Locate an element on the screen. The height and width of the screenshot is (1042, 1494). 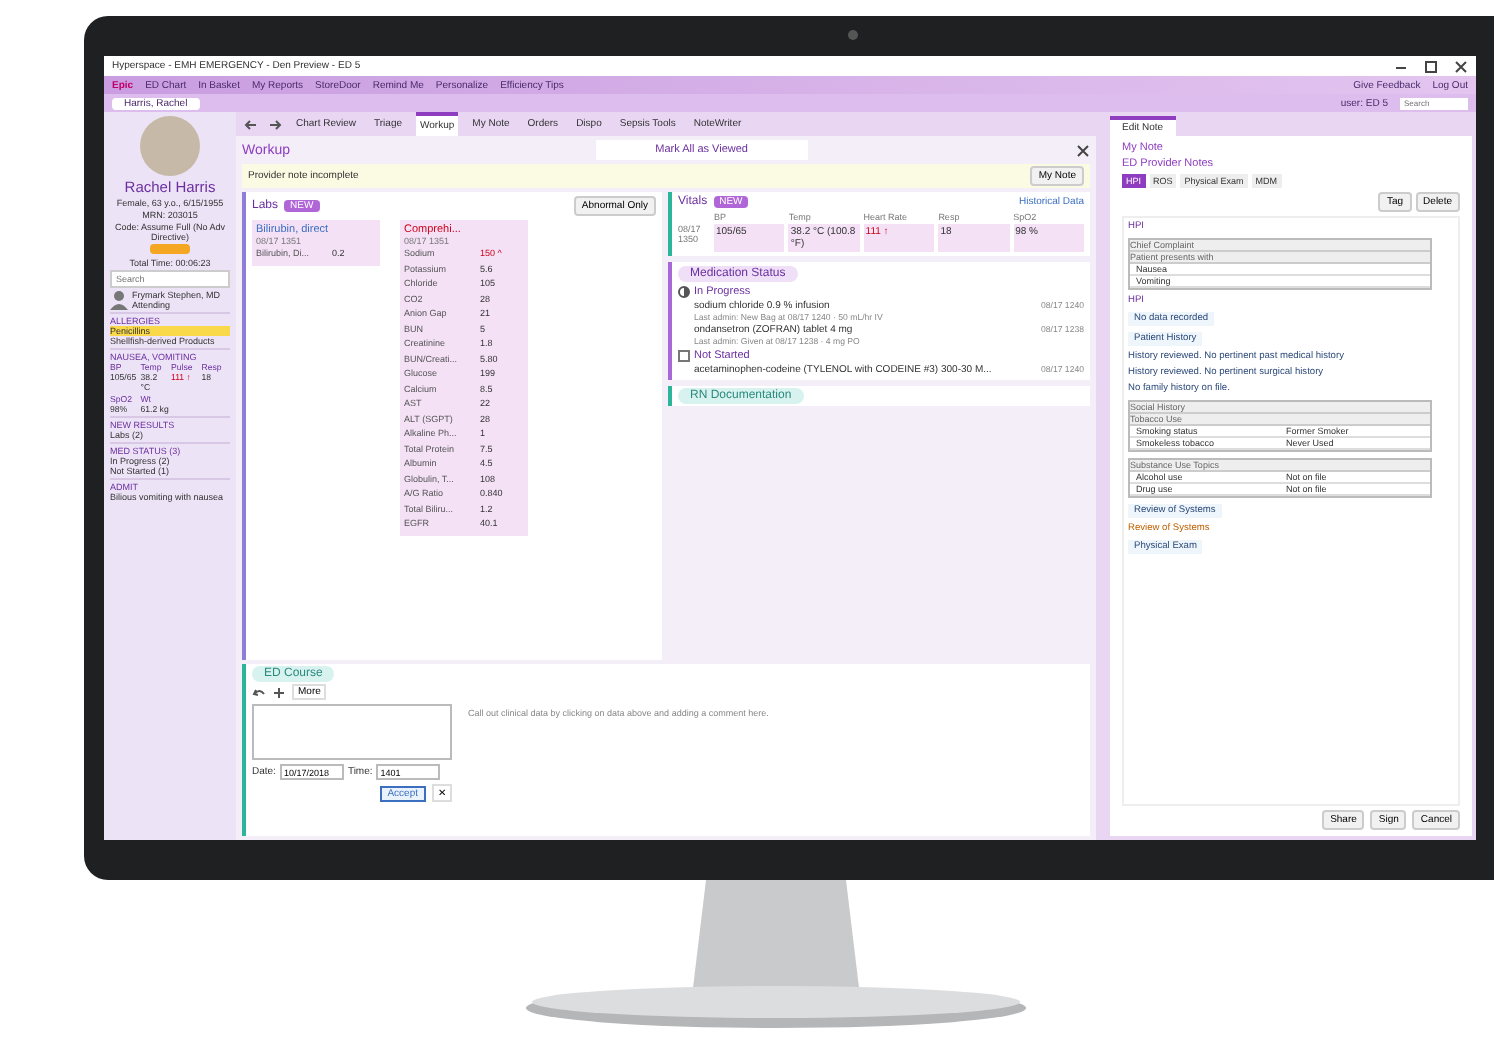
person-icon is located at coordinates (119, 300).